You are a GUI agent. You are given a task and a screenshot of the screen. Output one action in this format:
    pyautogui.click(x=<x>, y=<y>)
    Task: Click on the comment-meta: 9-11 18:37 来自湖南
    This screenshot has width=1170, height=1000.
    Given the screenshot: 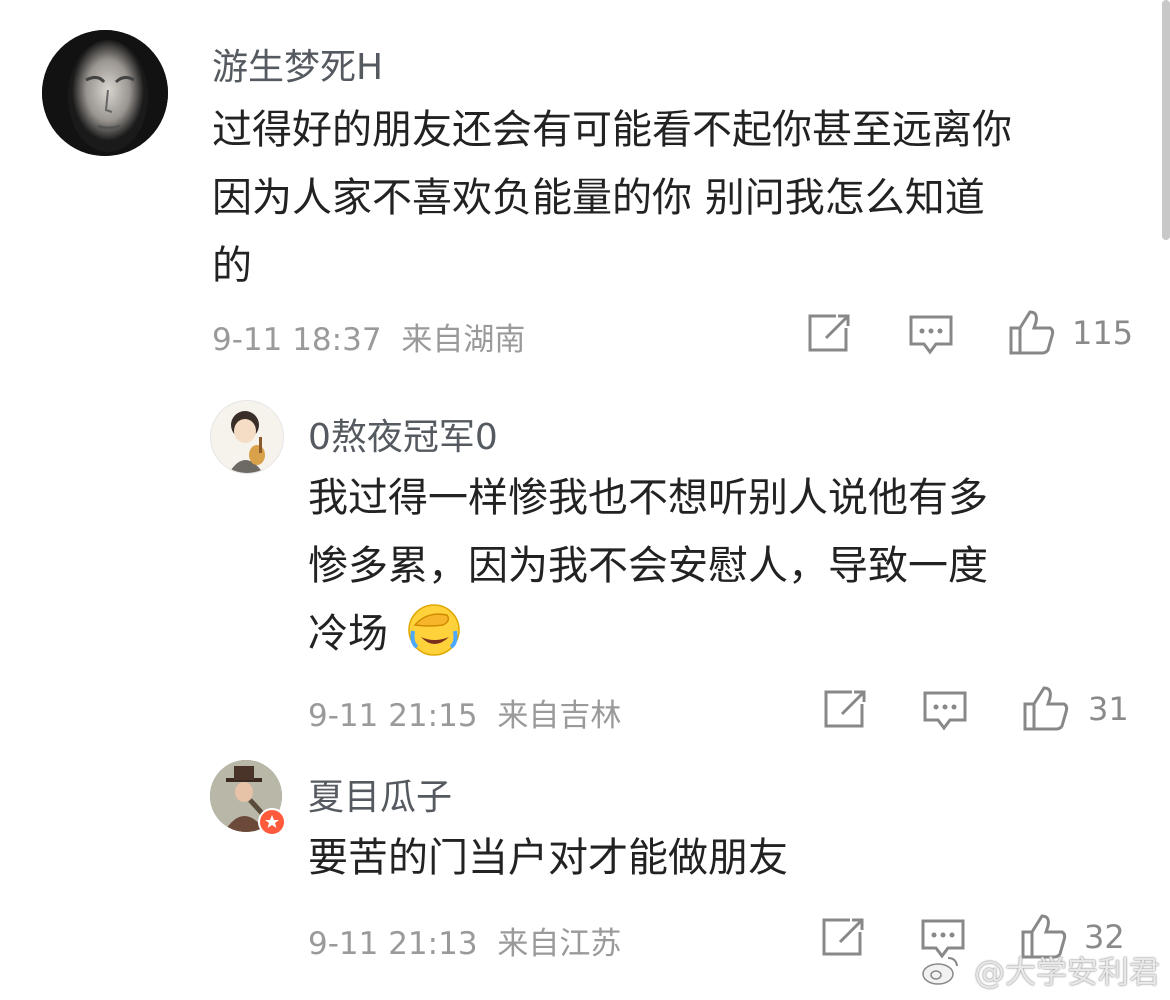 What is the action you would take?
    pyautogui.click(x=368, y=336)
    